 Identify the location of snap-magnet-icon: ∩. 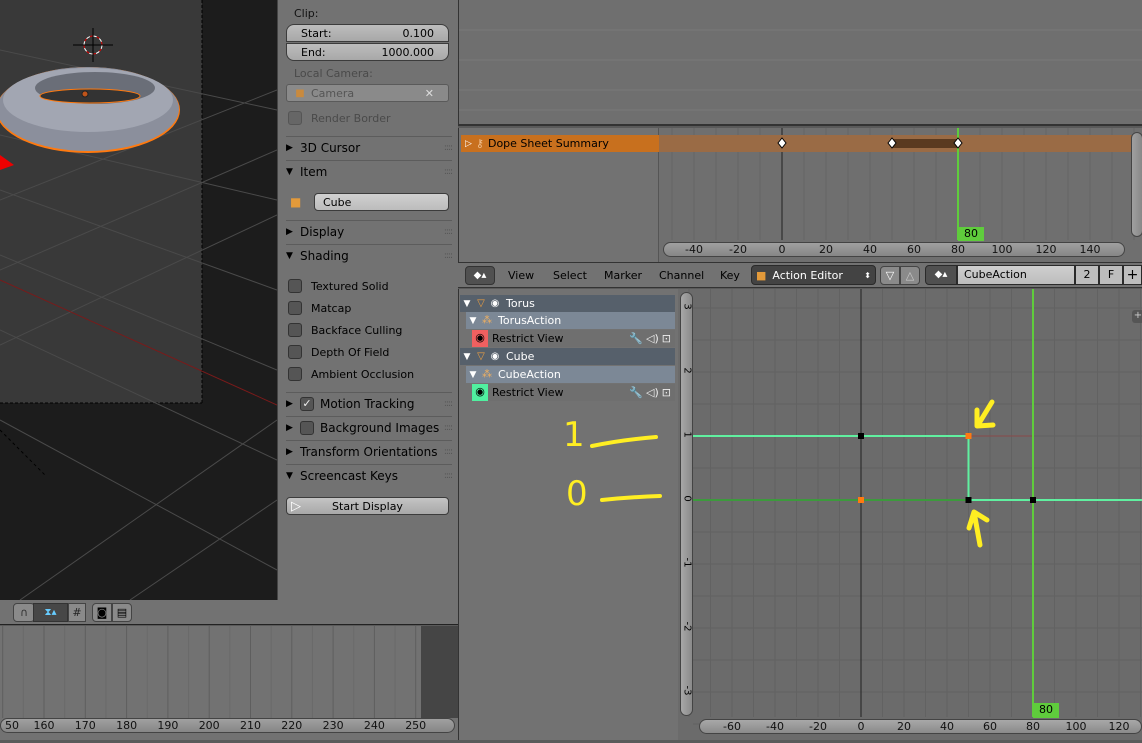
(24, 612).